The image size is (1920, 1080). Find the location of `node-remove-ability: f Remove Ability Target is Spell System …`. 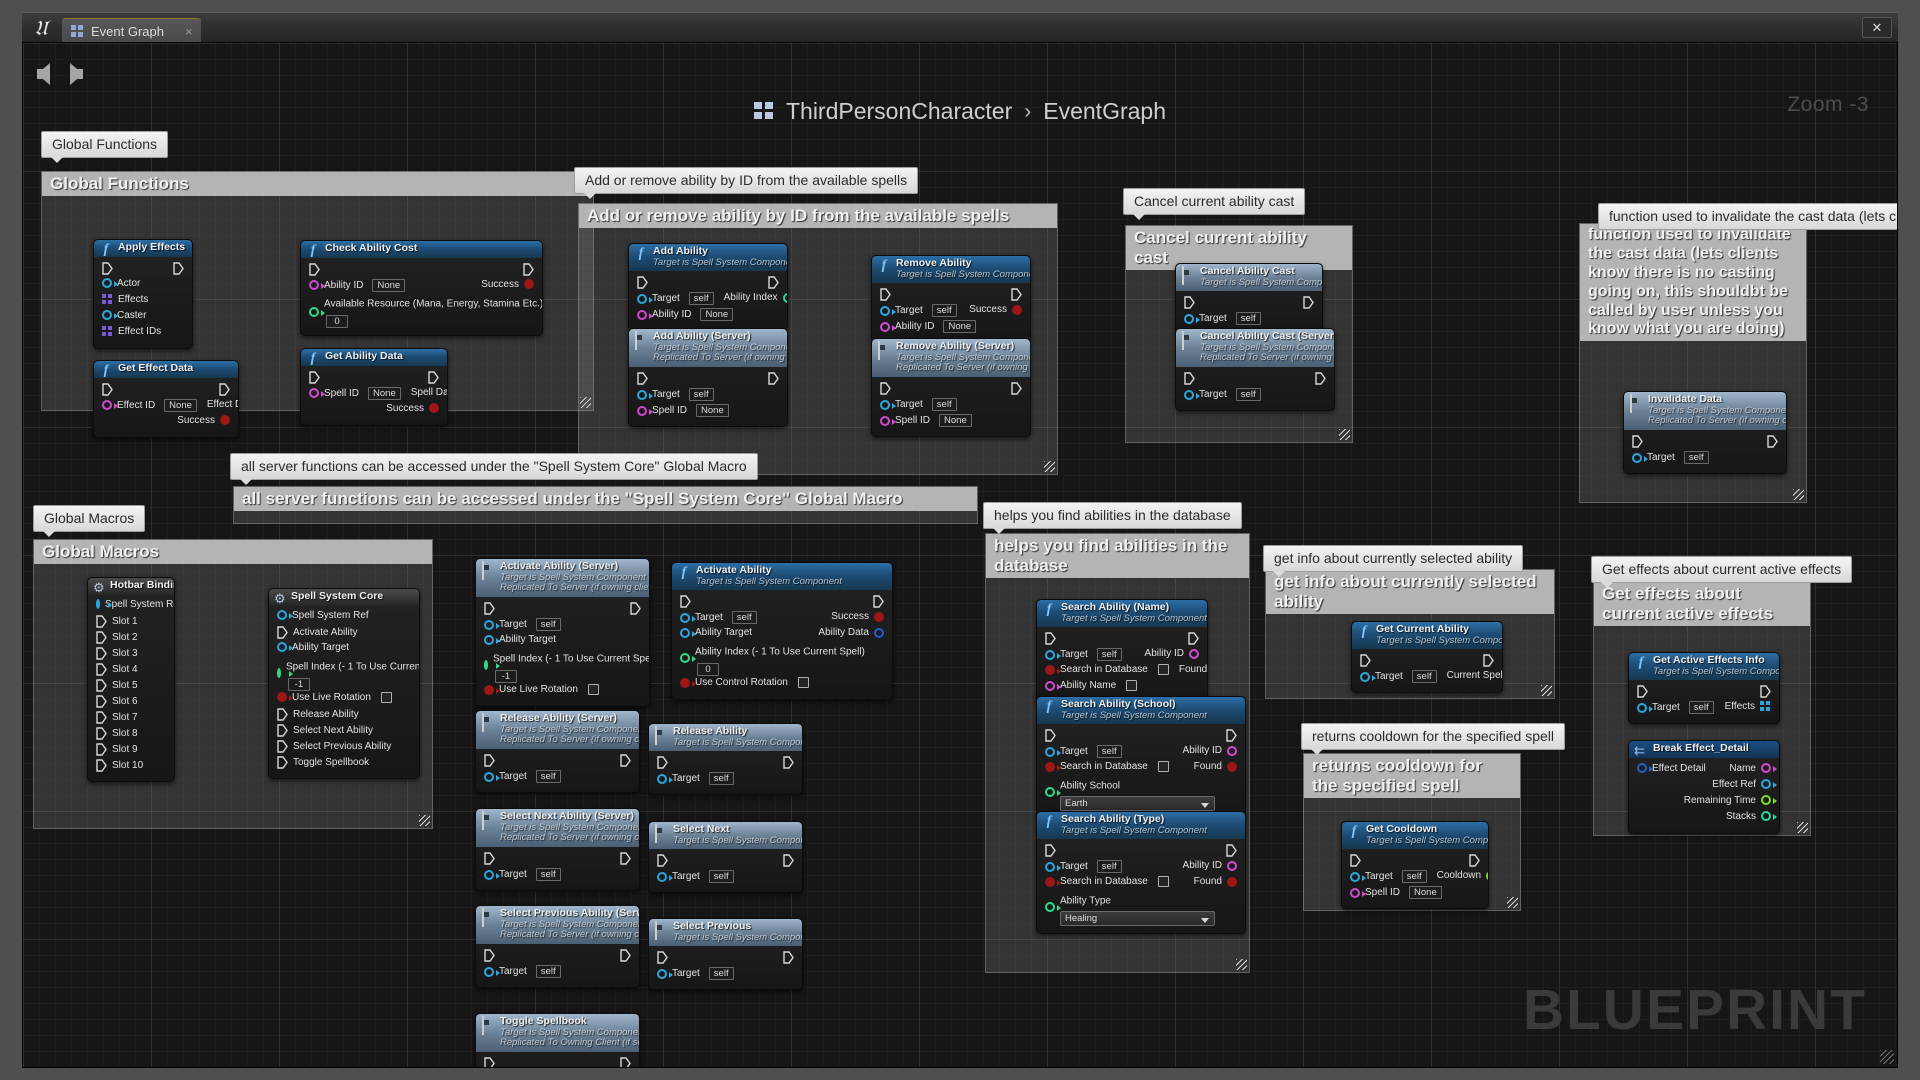

node-remove-ability: f Remove Ability Target is Spell System … is located at coordinates (951, 299).